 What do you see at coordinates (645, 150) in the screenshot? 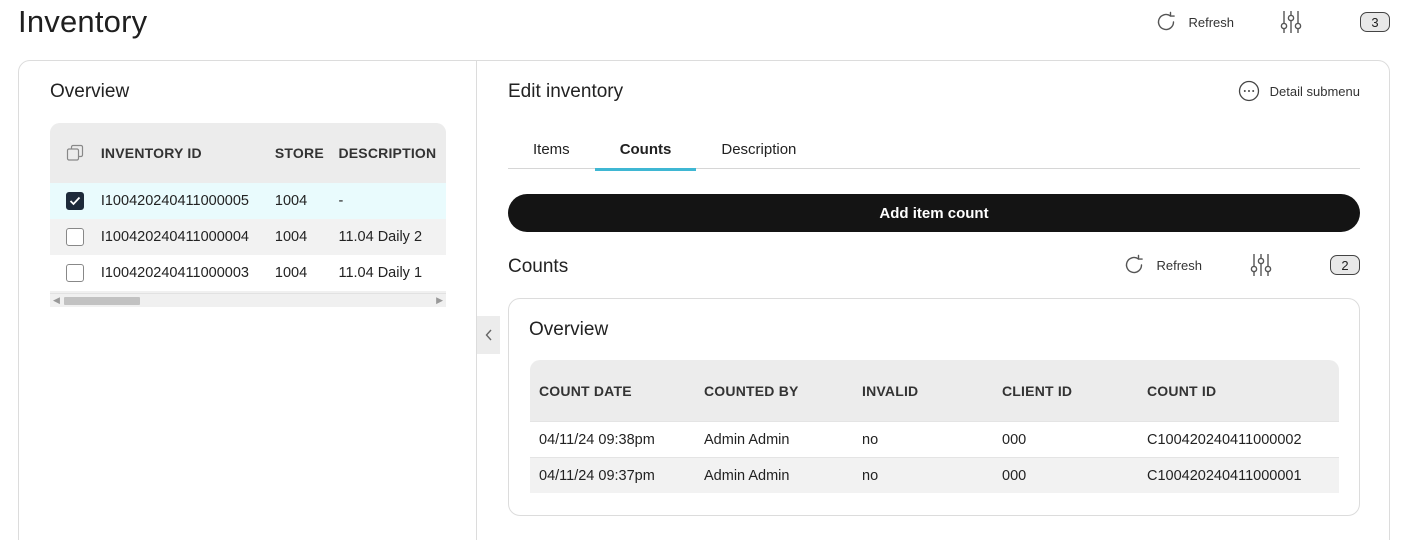
I see `tab-counts: Counts` at bounding box center [645, 150].